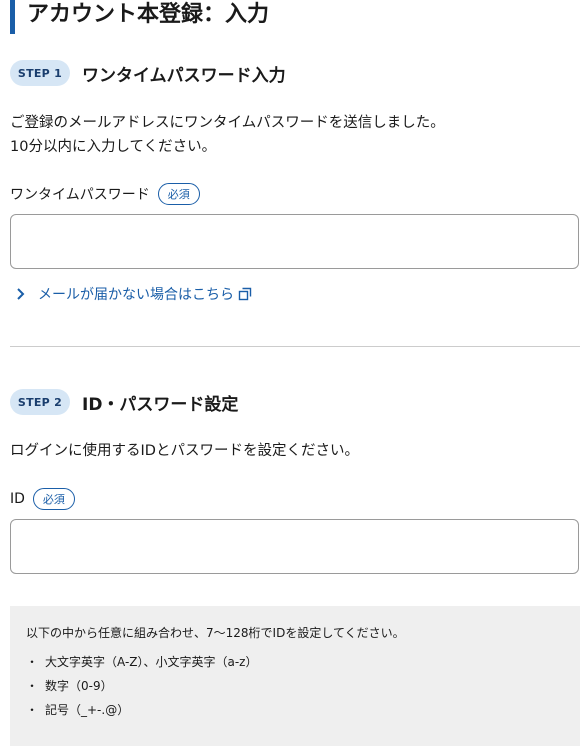 This screenshot has height=746, width=588. Describe the element at coordinates (184, 451) in the screenshot. I see `step2-description: ログインに使用するIDとパスワードを設定ください。` at that location.